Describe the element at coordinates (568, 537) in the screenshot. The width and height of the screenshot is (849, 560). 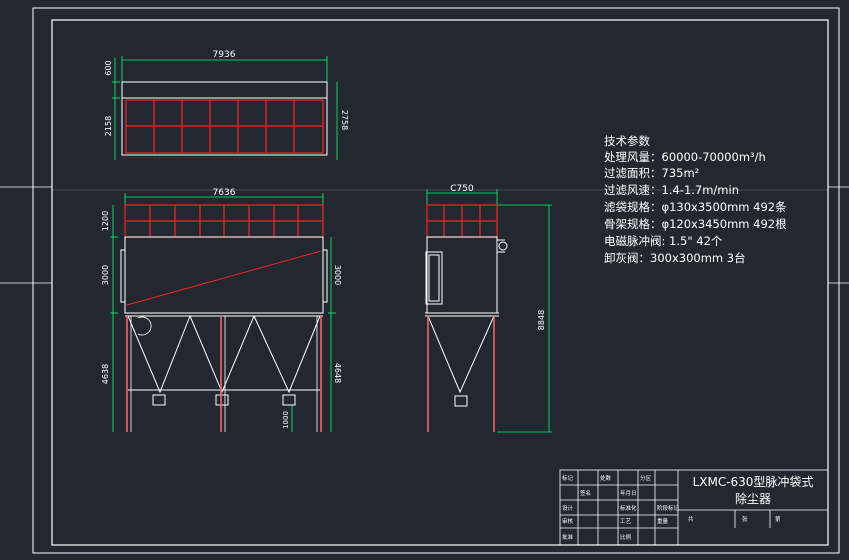
I see `title-cell: 批准` at that location.